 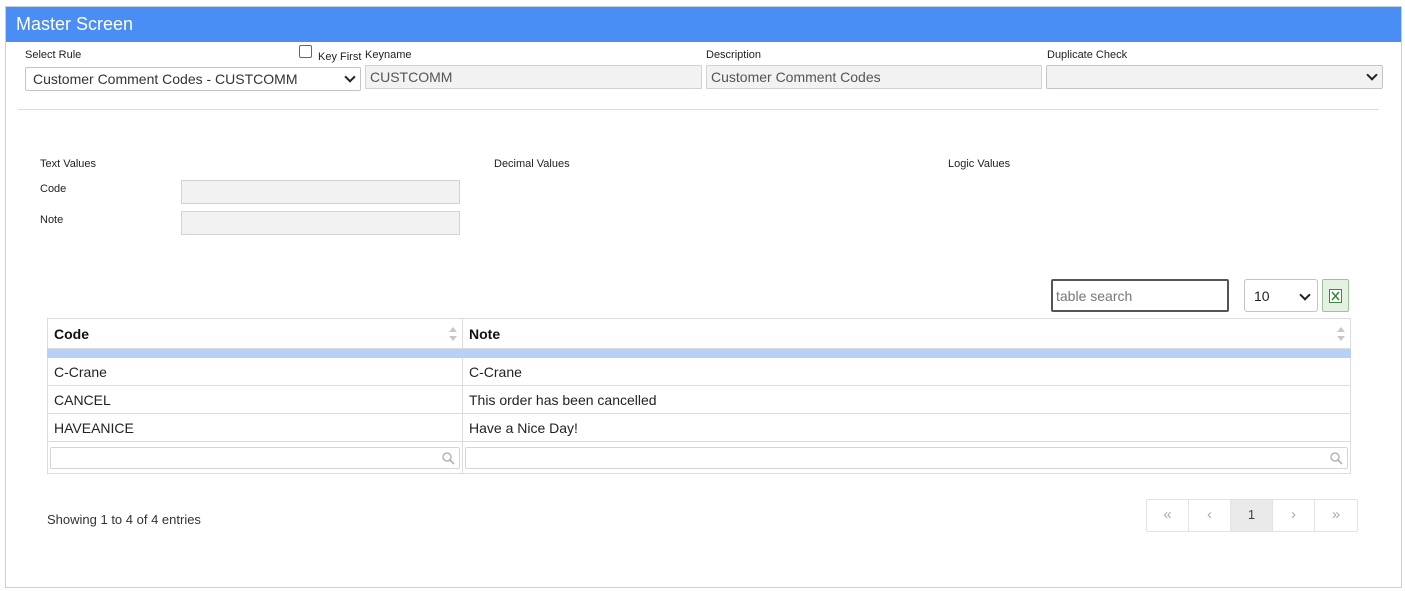 I want to click on code-label: Code, so click(x=53, y=189).